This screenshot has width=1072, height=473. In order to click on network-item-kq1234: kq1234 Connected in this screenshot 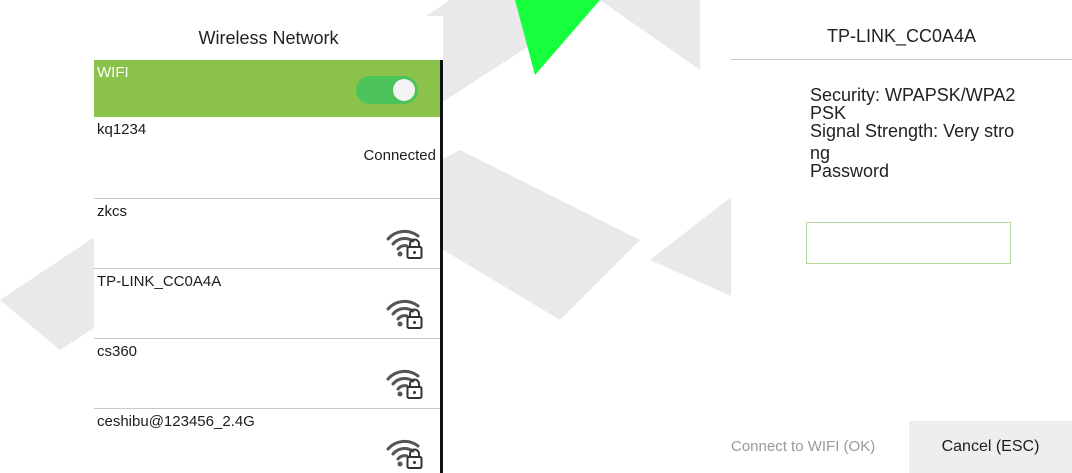, I will do `click(267, 158)`.